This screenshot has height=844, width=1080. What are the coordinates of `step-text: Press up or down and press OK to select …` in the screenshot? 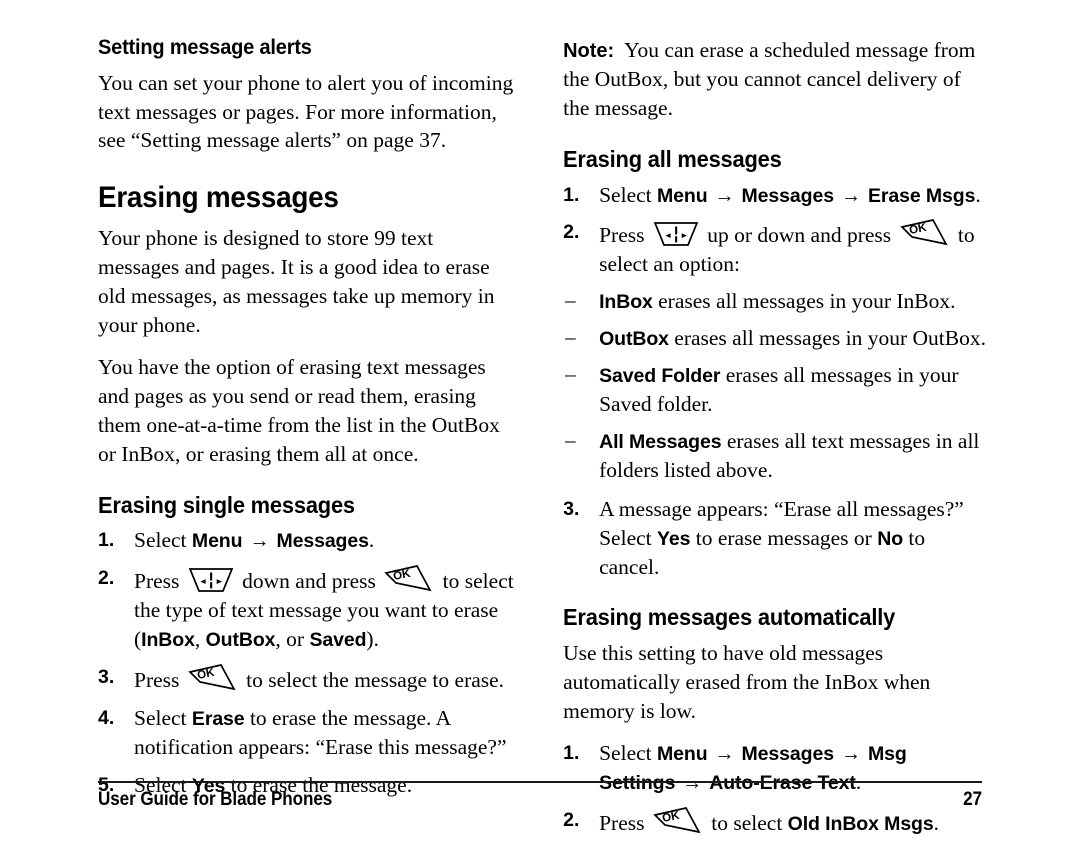 It's located at (787, 247).